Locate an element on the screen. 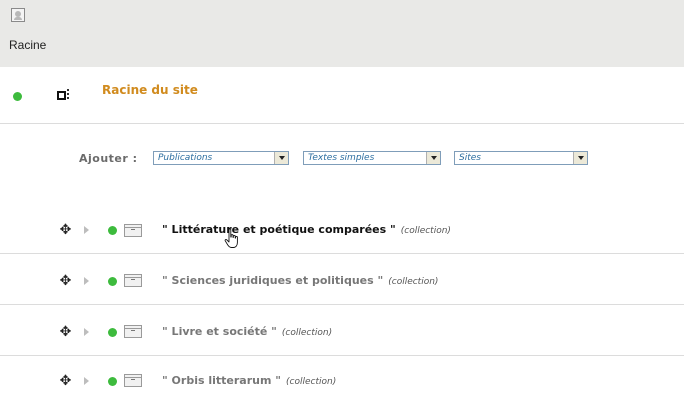 This screenshot has width=684, height=406. site-root-title: Racine du site is located at coordinates (150, 90).